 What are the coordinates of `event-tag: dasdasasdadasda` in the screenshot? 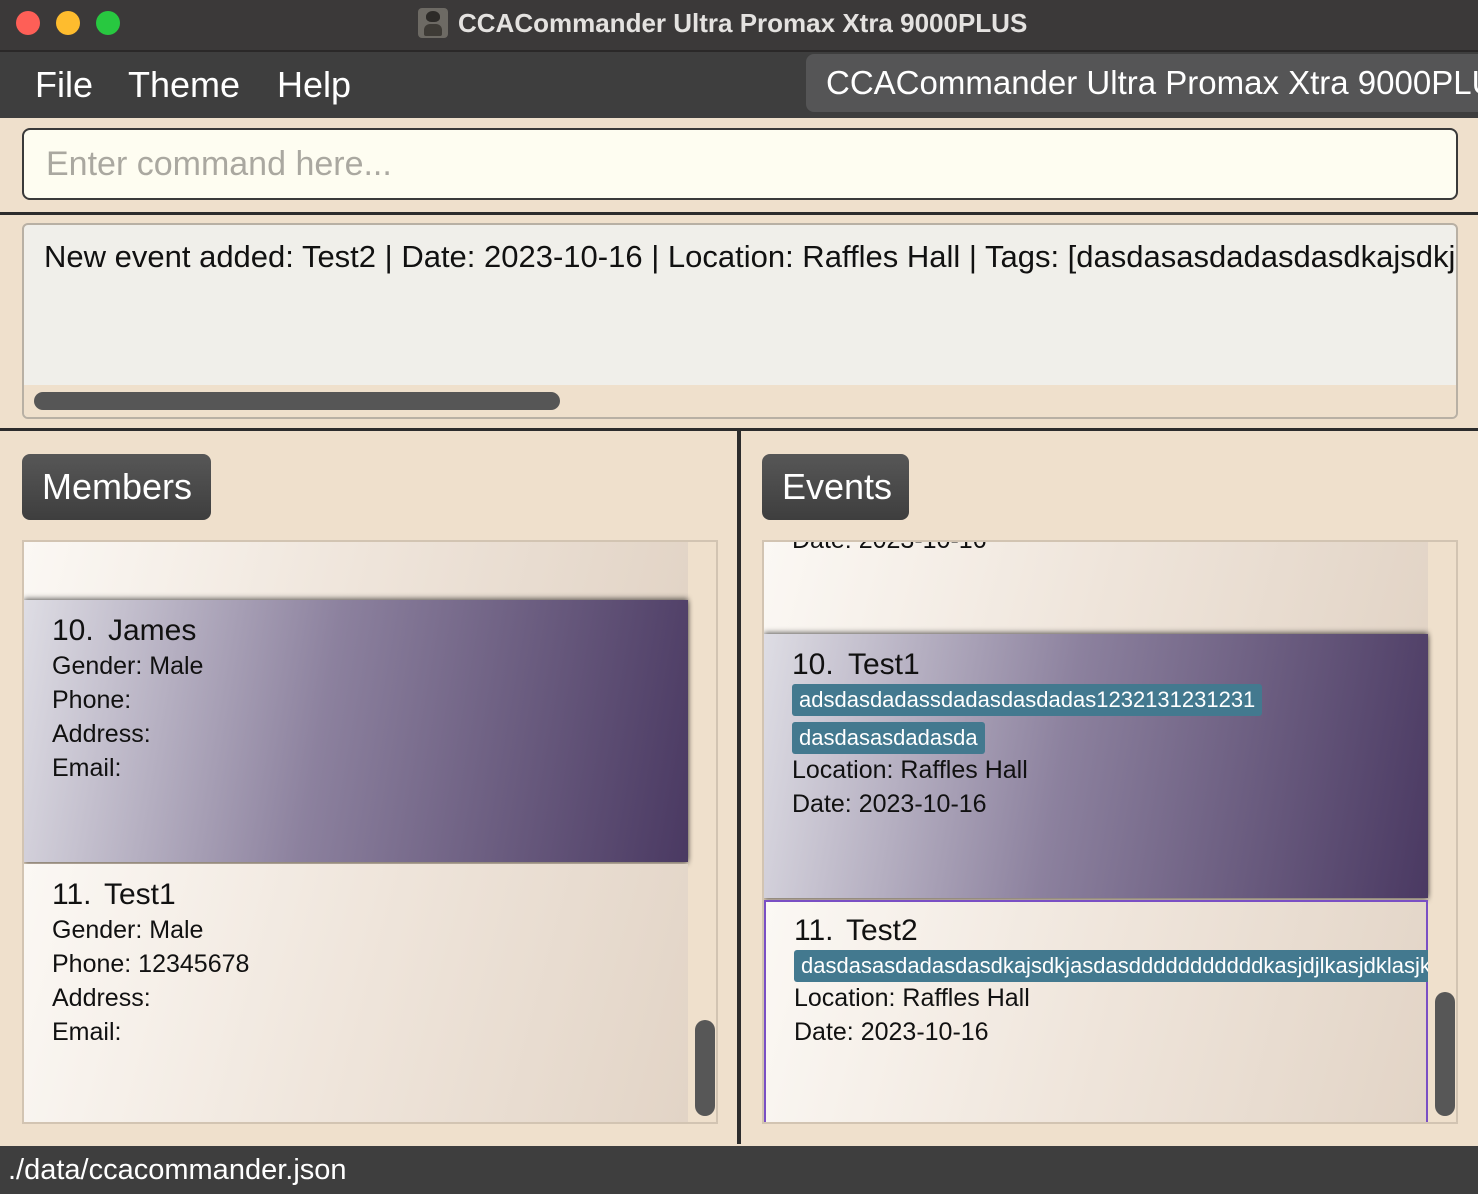 It's located at (888, 738).